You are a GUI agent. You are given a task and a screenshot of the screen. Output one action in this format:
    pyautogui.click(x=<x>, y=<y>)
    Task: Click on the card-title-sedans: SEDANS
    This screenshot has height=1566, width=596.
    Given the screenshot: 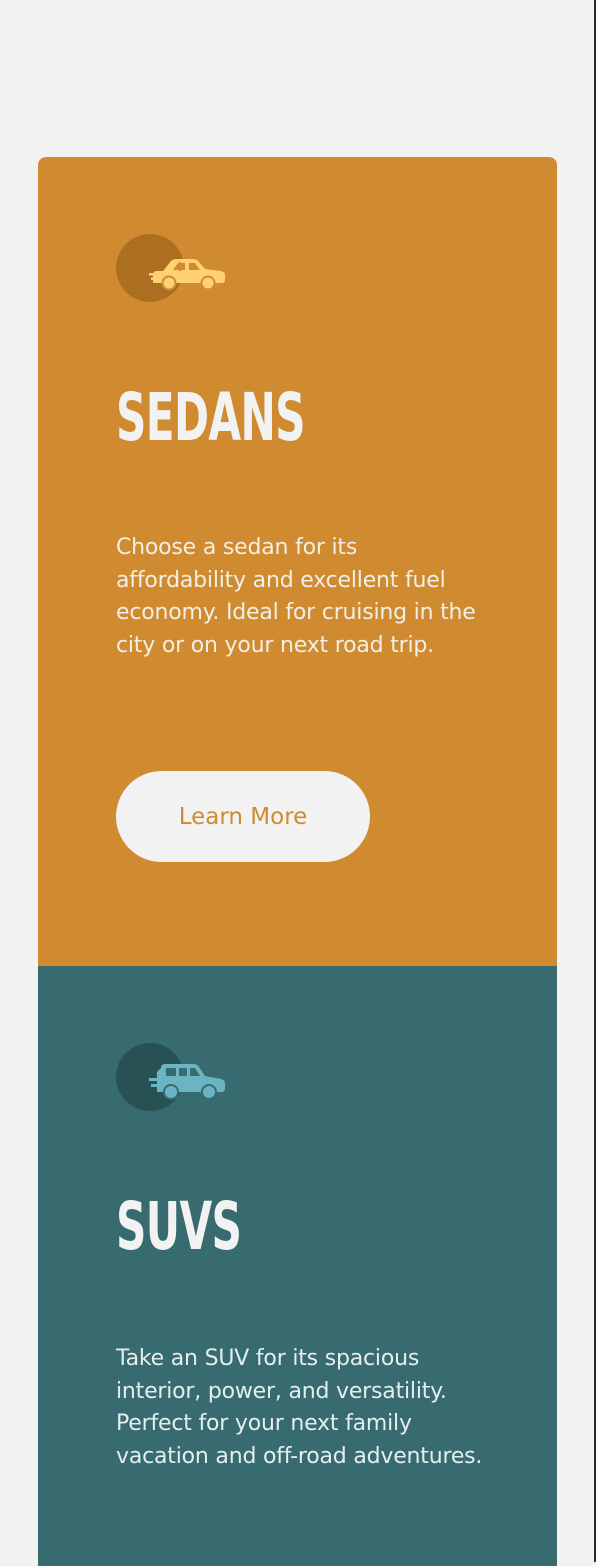 What is the action you would take?
    pyautogui.click(x=211, y=417)
    